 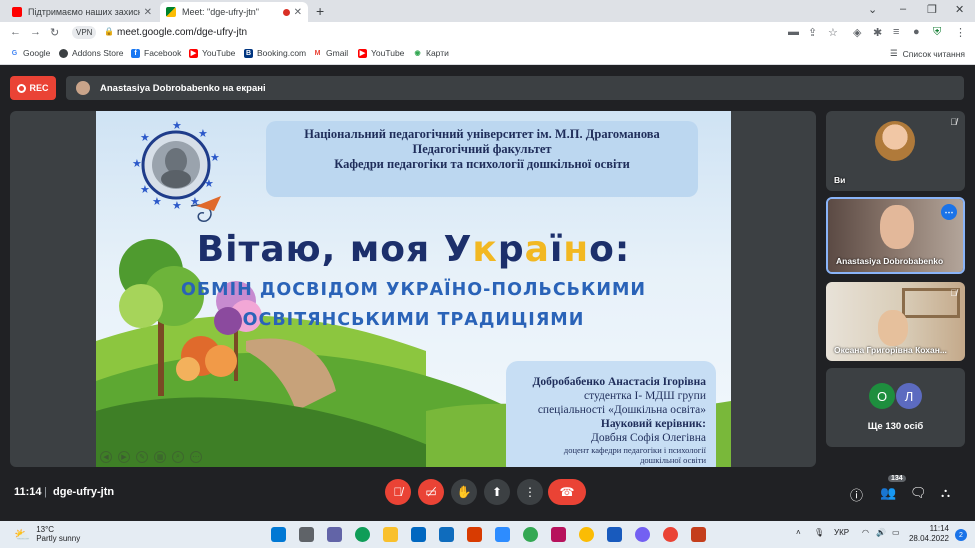 I want to click on mail-icon, so click(x=446, y=534).